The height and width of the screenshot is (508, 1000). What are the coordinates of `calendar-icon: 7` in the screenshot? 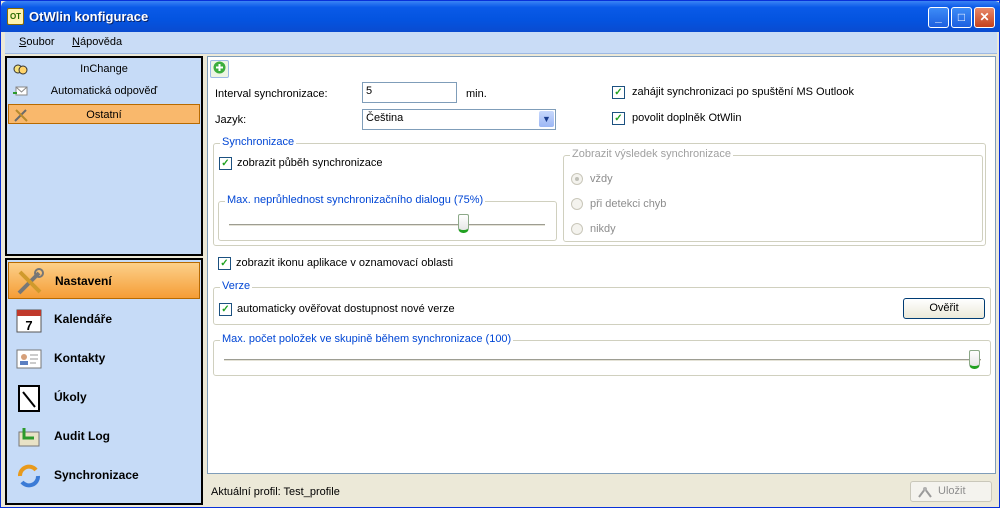 It's located at (29, 321).